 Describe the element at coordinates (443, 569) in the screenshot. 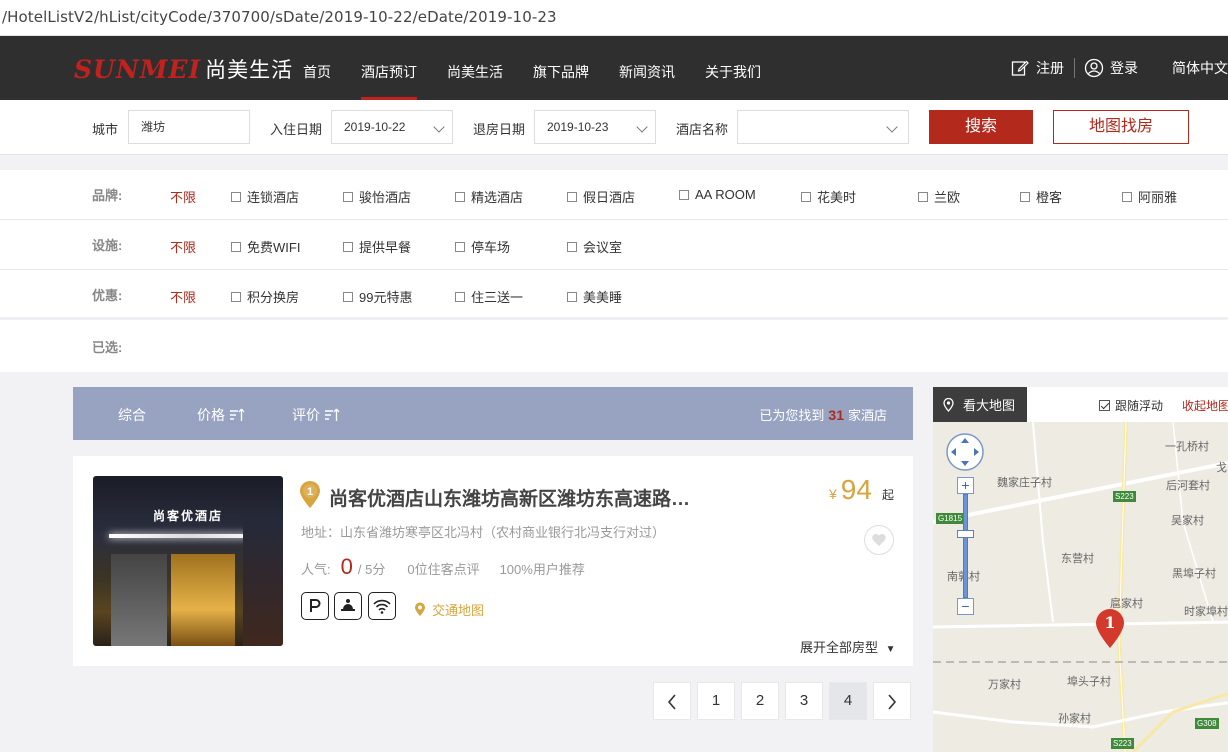

I see `review-count: 0位住客点评` at that location.